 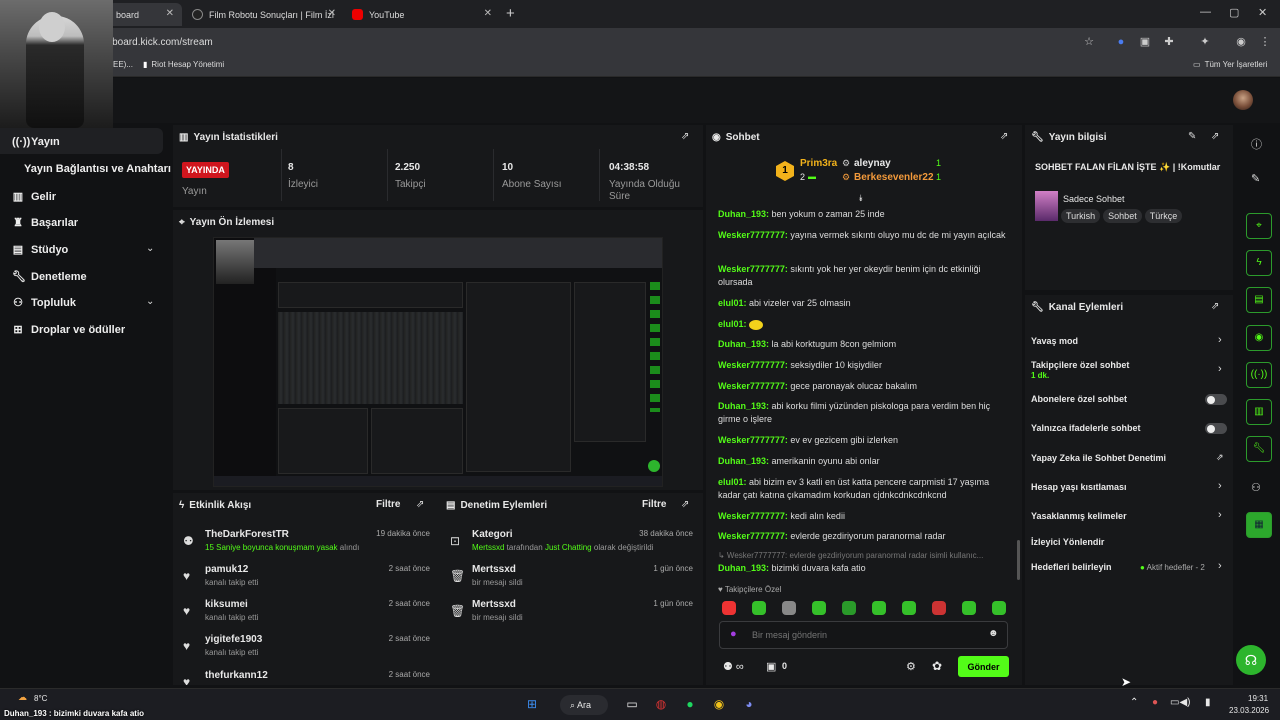 I want to click on sidebar-item-drops: ⊞ Droplar ve ödüller, so click(x=68, y=330).